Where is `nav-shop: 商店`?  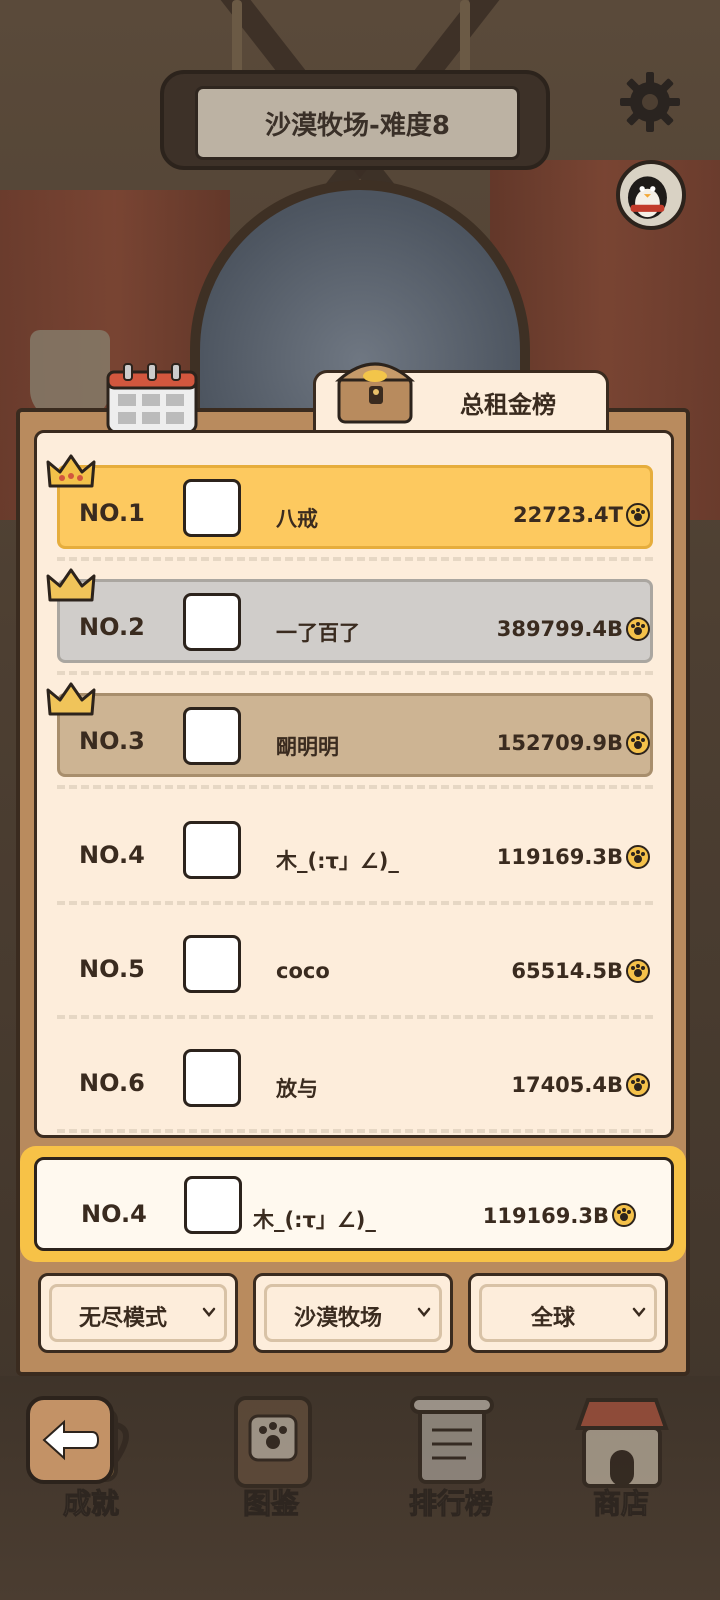
nav-shop: 商店 is located at coordinates (621, 1460).